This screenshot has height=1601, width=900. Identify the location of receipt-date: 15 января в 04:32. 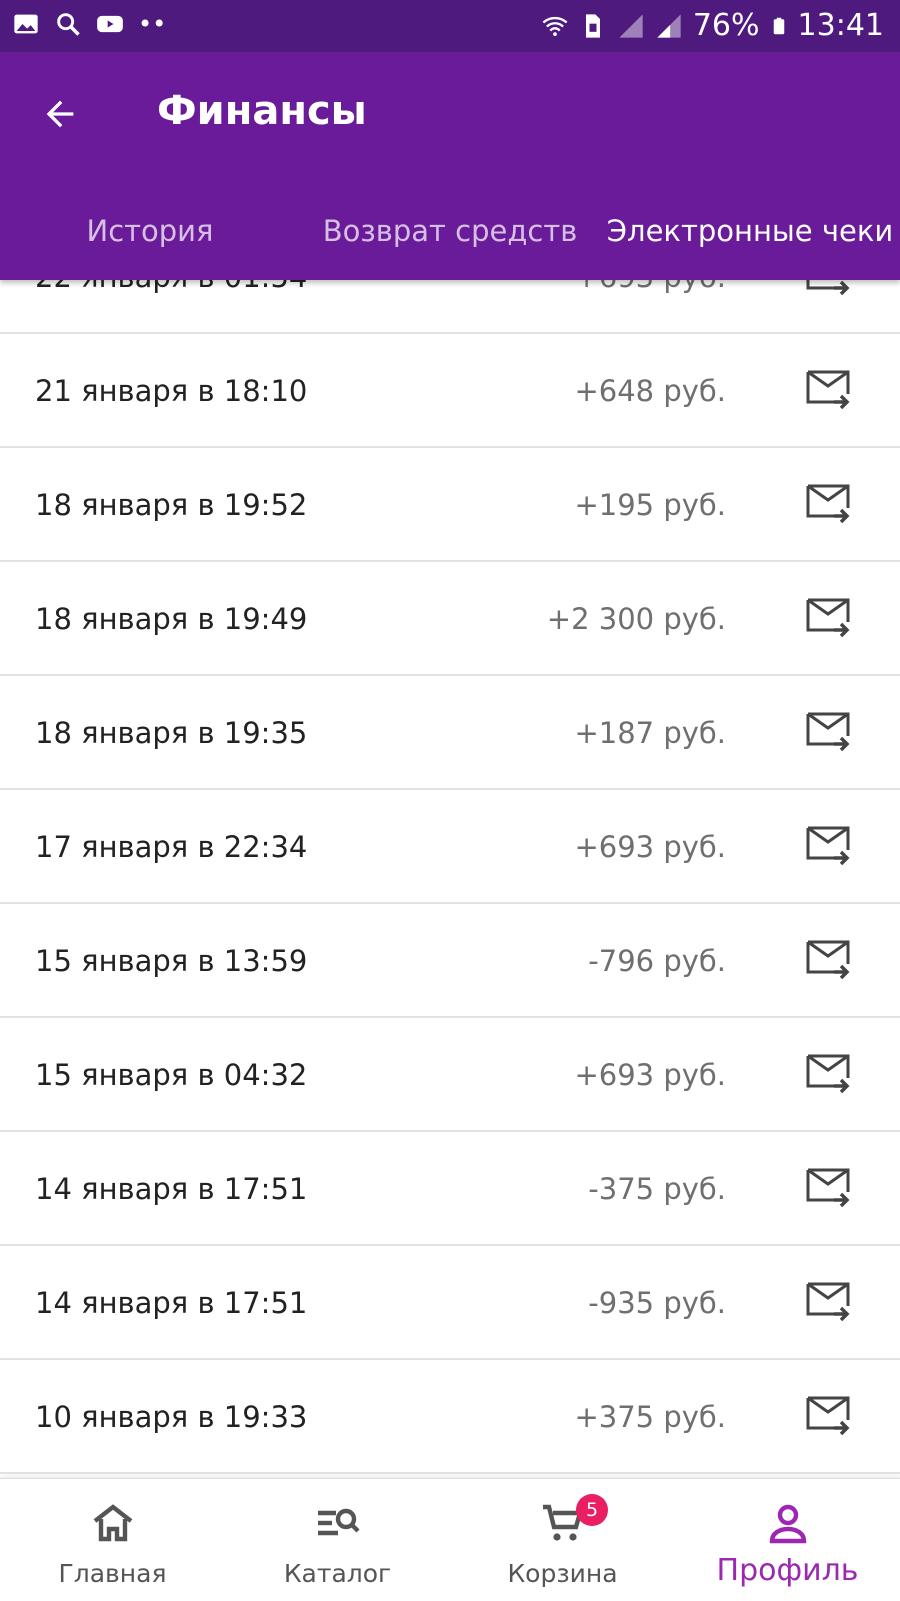
(171, 1075).